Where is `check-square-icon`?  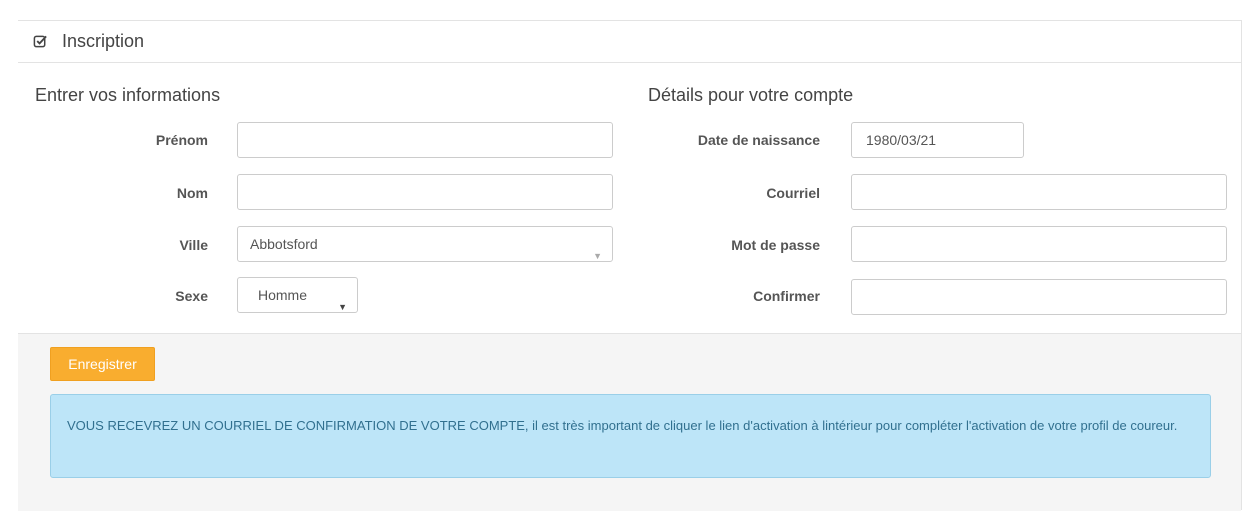 check-square-icon is located at coordinates (40, 41).